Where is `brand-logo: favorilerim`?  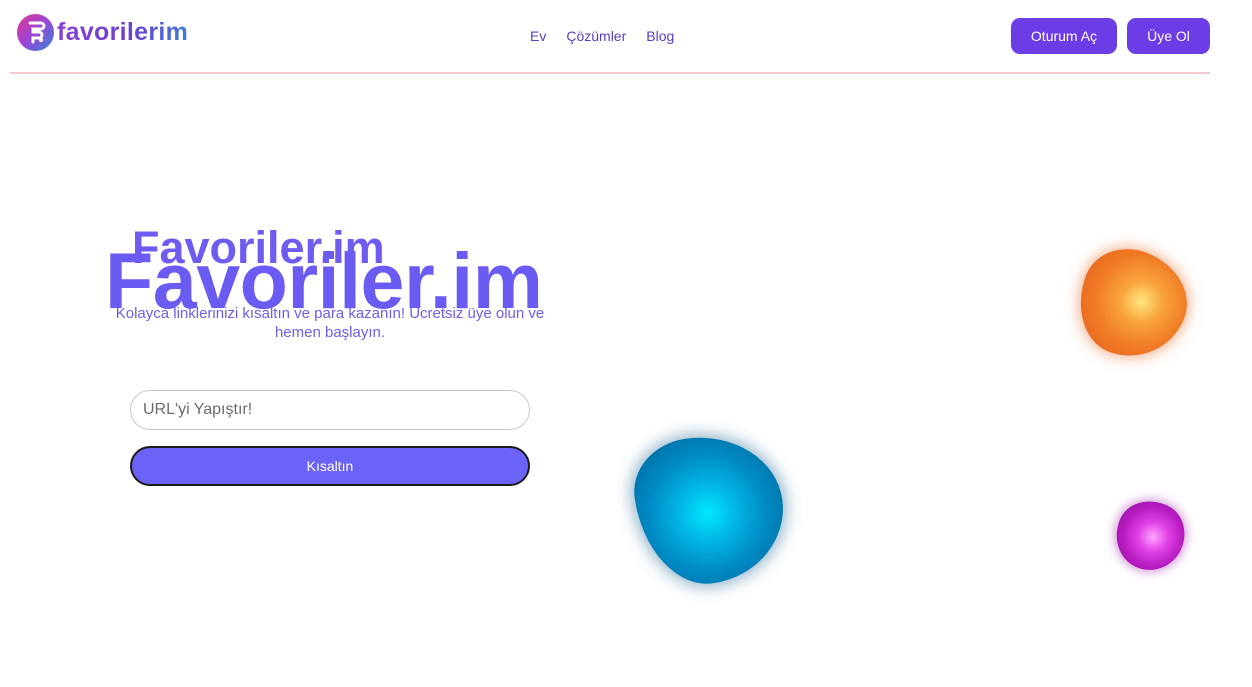 brand-logo: favorilerim is located at coordinates (102, 32).